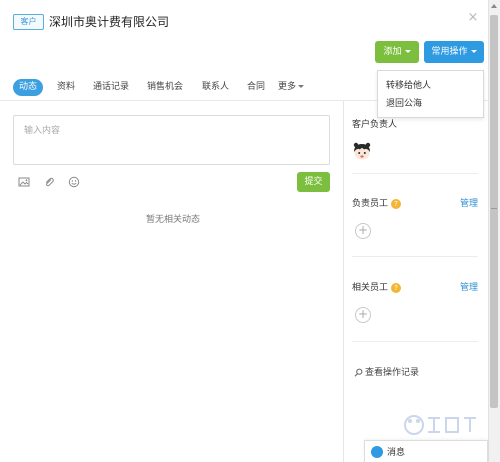  Describe the element at coordinates (370, 204) in the screenshot. I see `responsible-title-text: 负责员工` at that location.